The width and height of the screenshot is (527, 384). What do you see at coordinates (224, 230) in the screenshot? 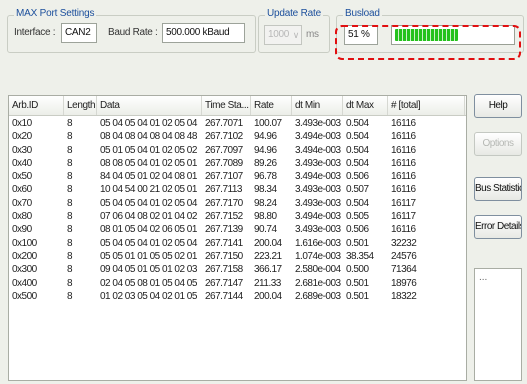
I see `table-cell-time-stamp: 267.7139` at bounding box center [224, 230].